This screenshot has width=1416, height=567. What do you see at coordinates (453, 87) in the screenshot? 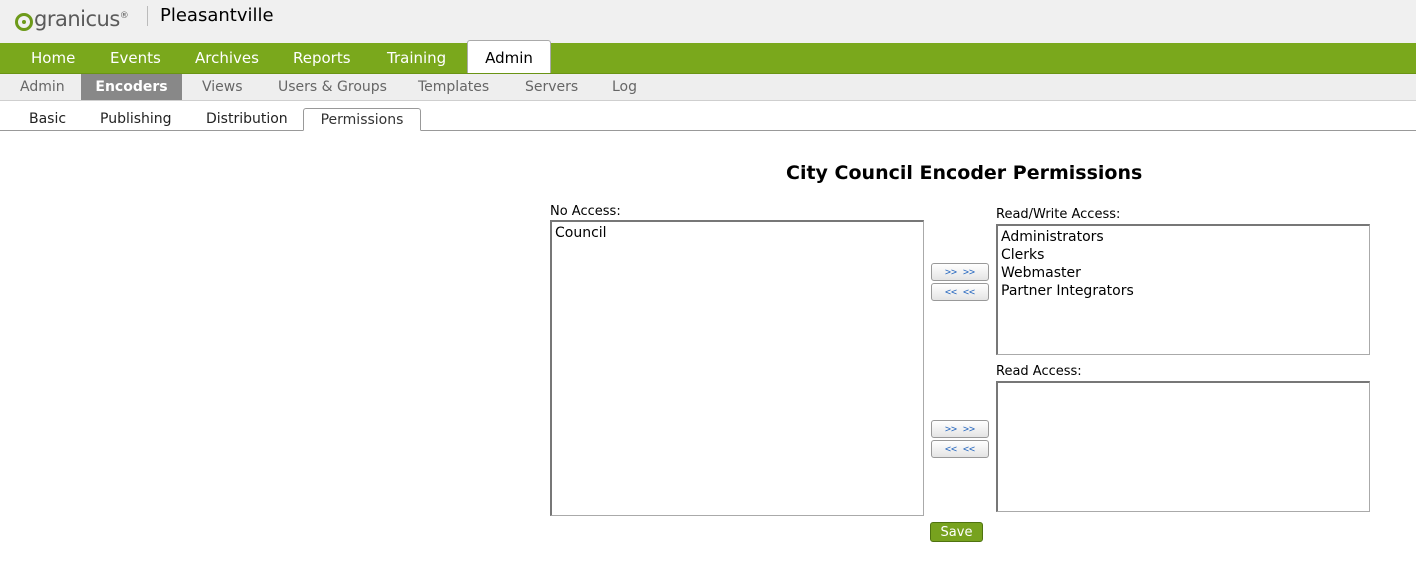
I see `sub-tab-templates: Templates` at bounding box center [453, 87].